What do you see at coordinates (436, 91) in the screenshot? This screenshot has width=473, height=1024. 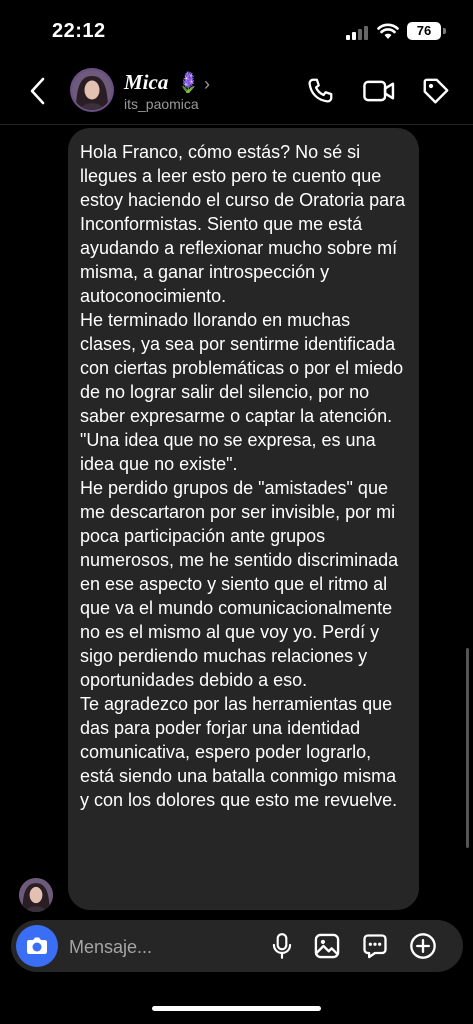 I see `tag-icon` at bounding box center [436, 91].